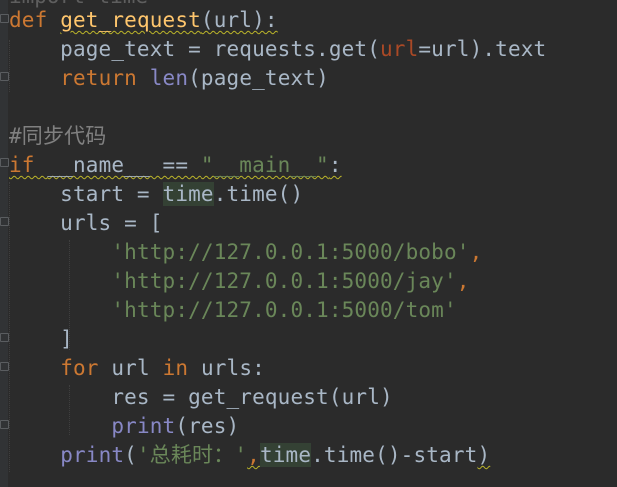 The image size is (617, 487). Describe the element at coordinates (258, 194) in the screenshot. I see `code-token: .time()` at that location.